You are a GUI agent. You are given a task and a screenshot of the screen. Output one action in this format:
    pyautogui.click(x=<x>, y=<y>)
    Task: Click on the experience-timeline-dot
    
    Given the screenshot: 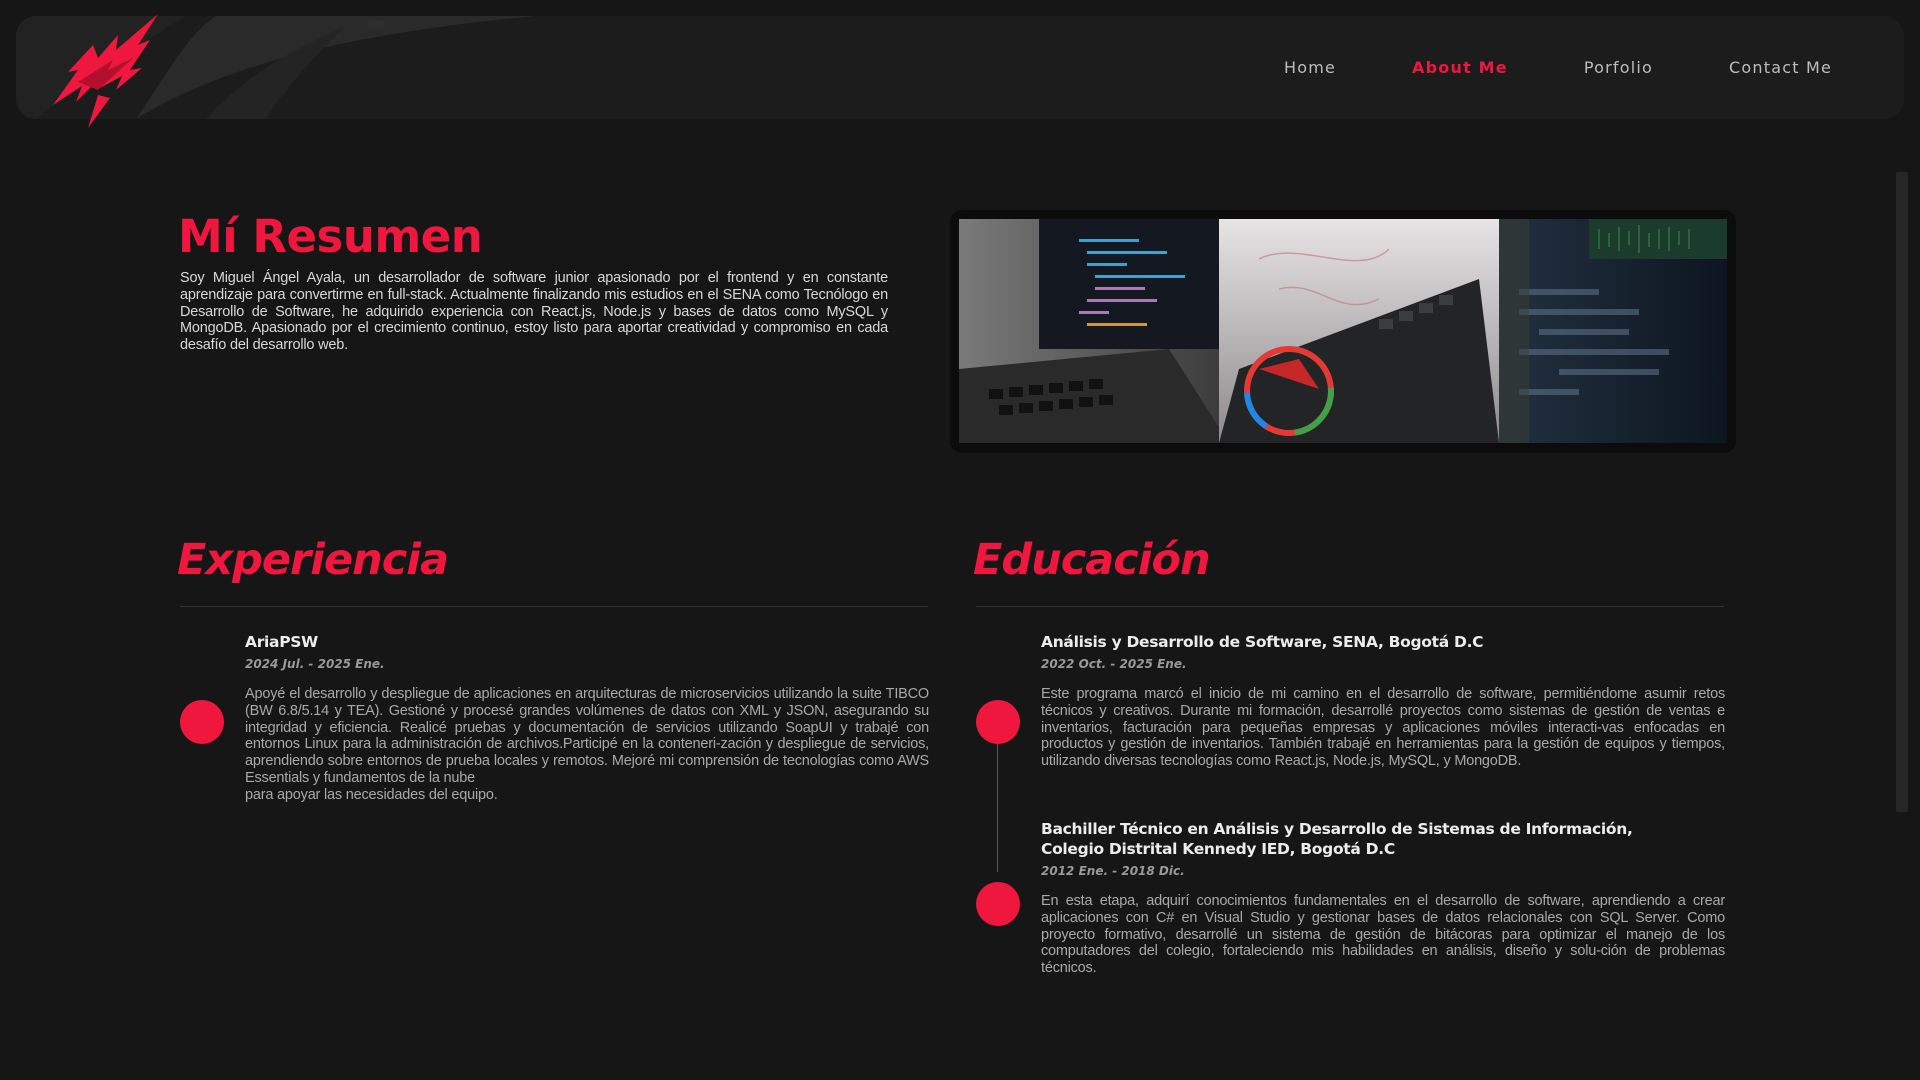 What is the action you would take?
    pyautogui.click(x=202, y=722)
    